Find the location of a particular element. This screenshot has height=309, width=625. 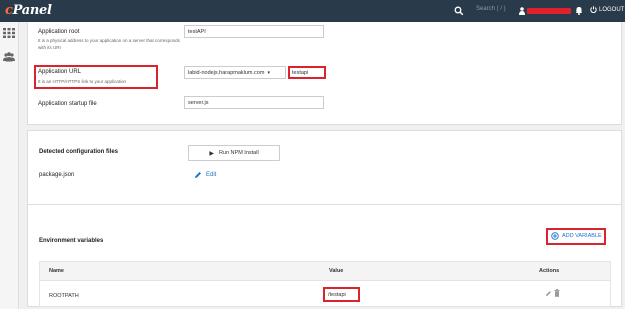

env-var-value: /testapi is located at coordinates (337, 295).